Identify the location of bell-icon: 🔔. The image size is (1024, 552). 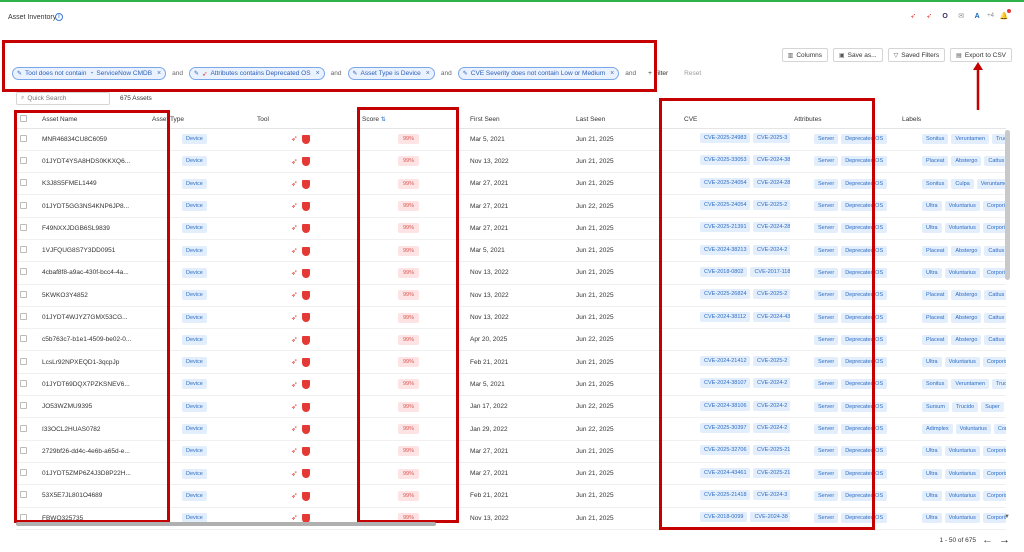
(1004, 15).